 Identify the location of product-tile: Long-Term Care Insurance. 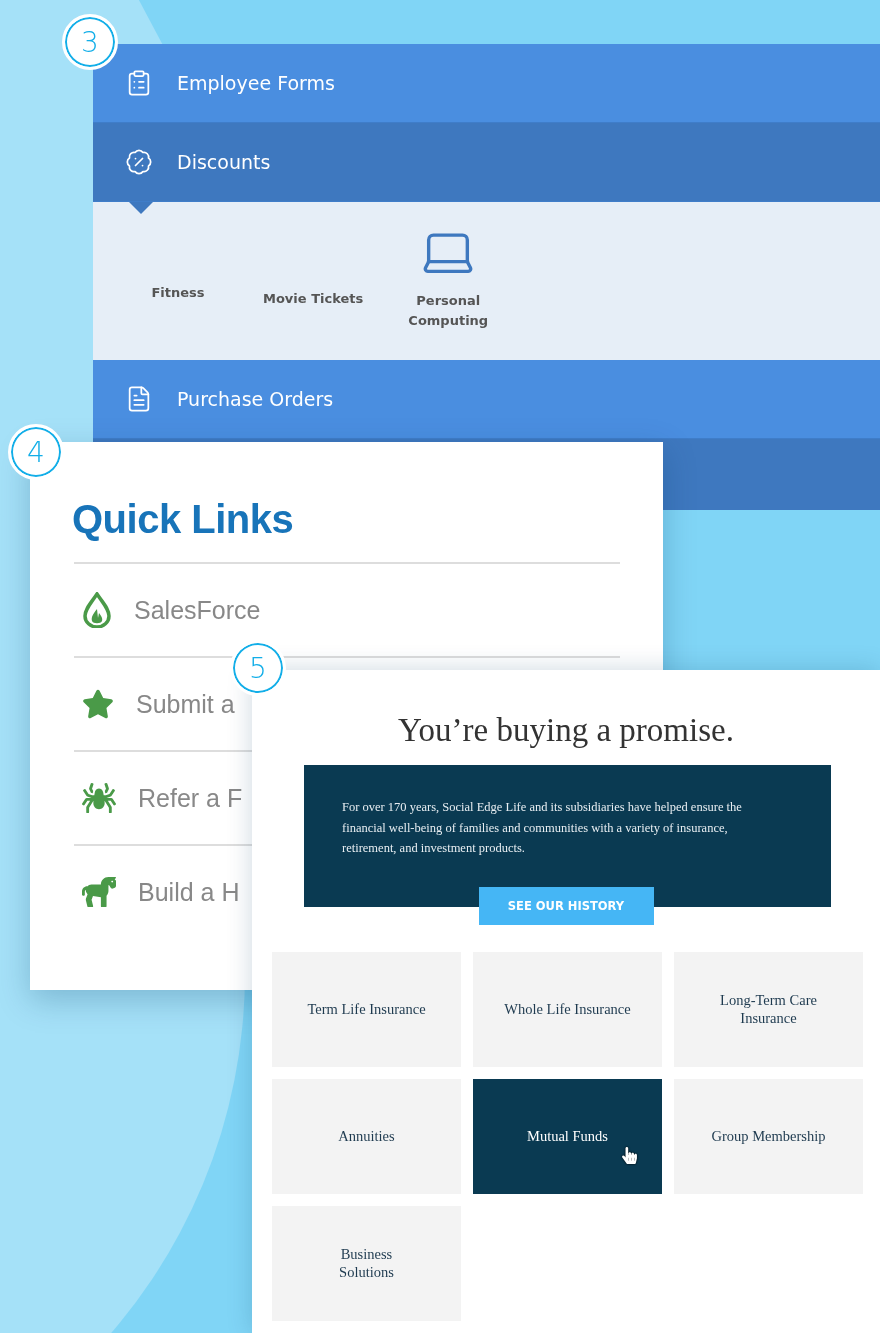
(768, 1009).